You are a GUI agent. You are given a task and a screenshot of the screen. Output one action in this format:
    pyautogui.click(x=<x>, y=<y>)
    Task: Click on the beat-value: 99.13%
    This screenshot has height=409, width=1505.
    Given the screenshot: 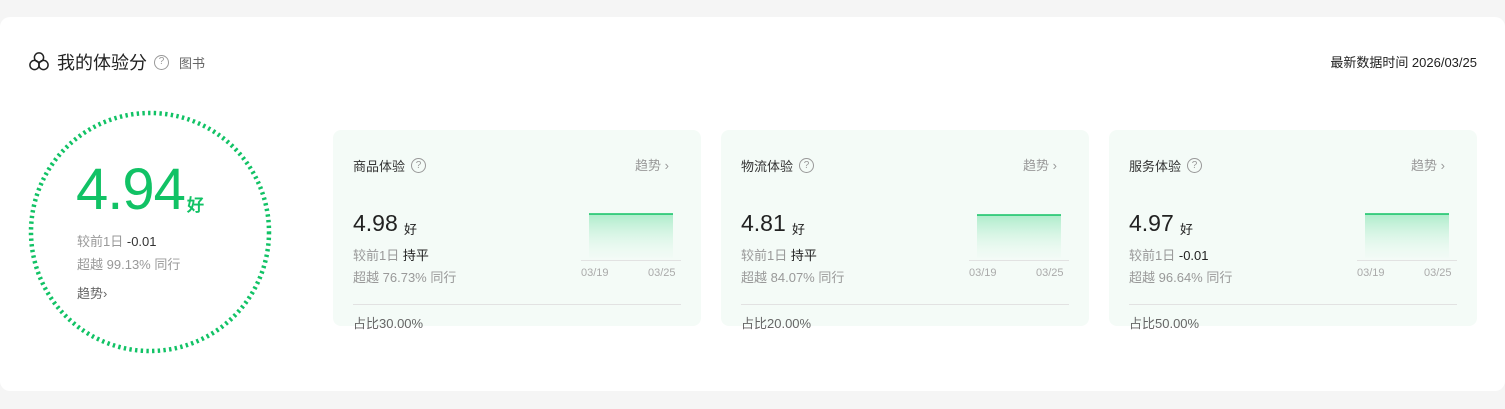 What is the action you would take?
    pyautogui.click(x=128, y=264)
    